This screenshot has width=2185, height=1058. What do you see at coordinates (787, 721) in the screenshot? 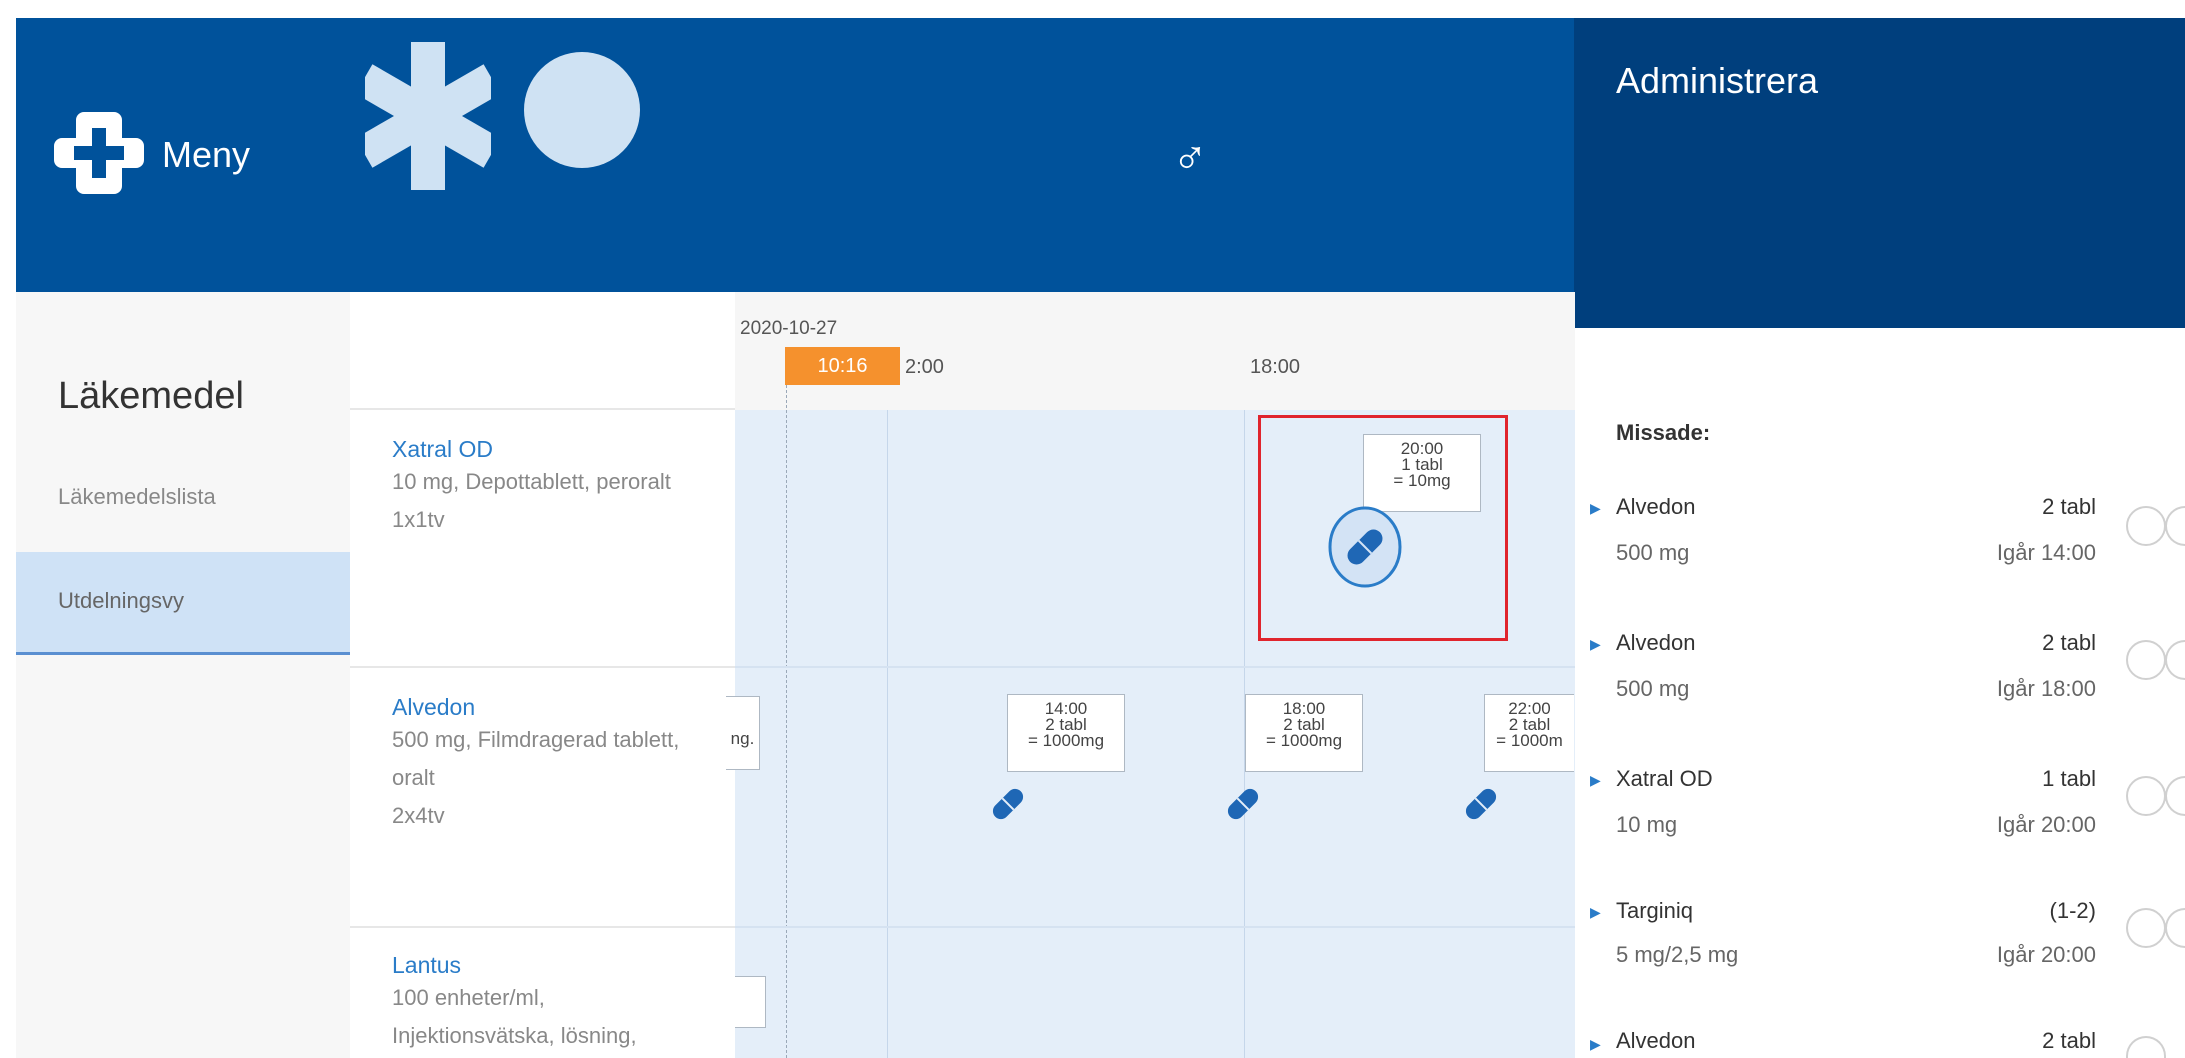
I see `current-time-line` at bounding box center [787, 721].